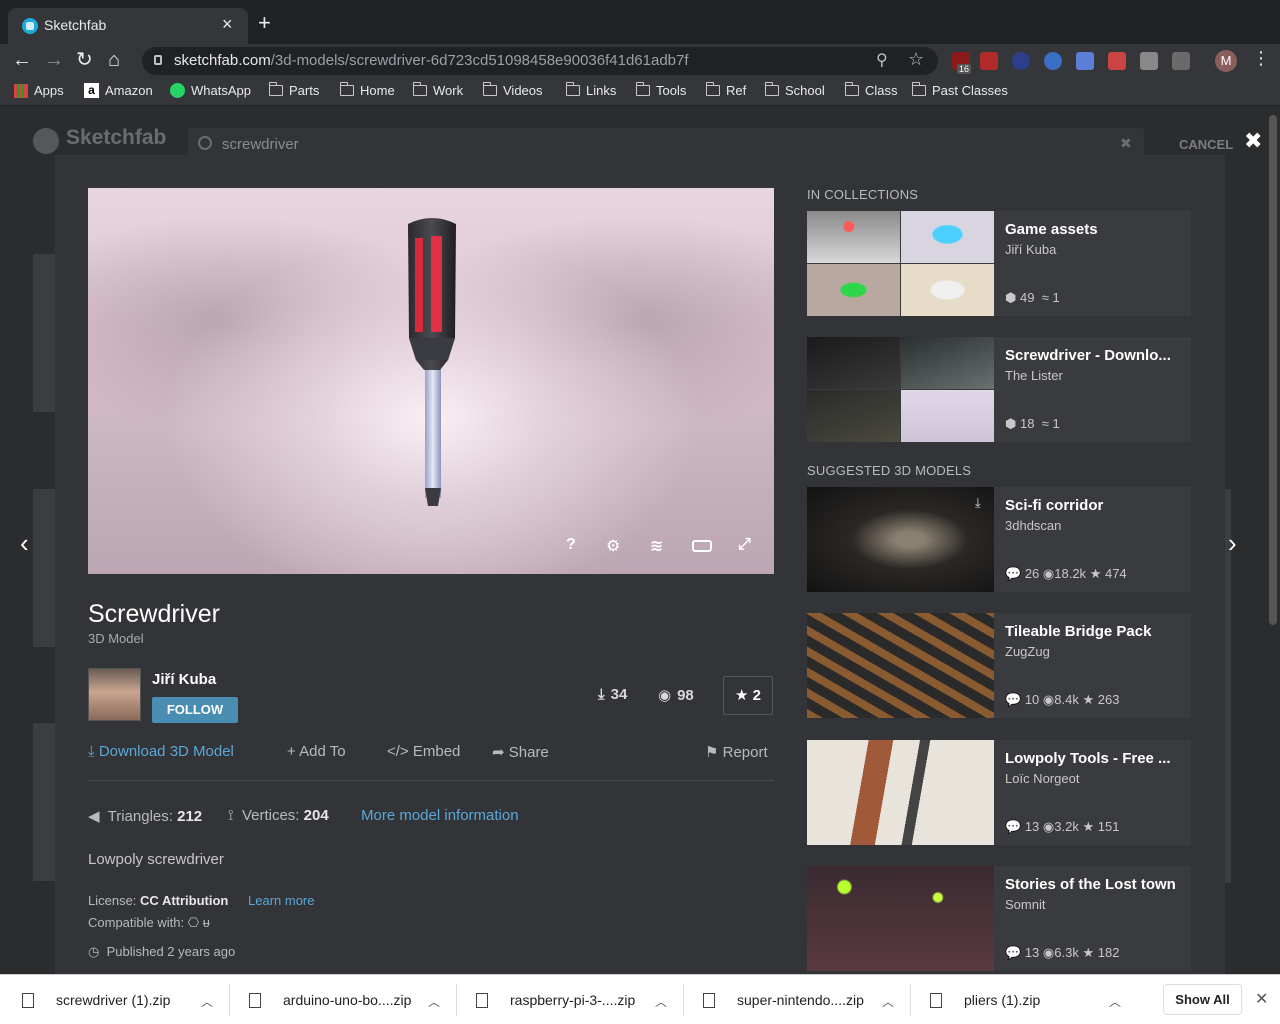  What do you see at coordinates (1011, 423) in the screenshot?
I see `cube-icon: ⬢` at bounding box center [1011, 423].